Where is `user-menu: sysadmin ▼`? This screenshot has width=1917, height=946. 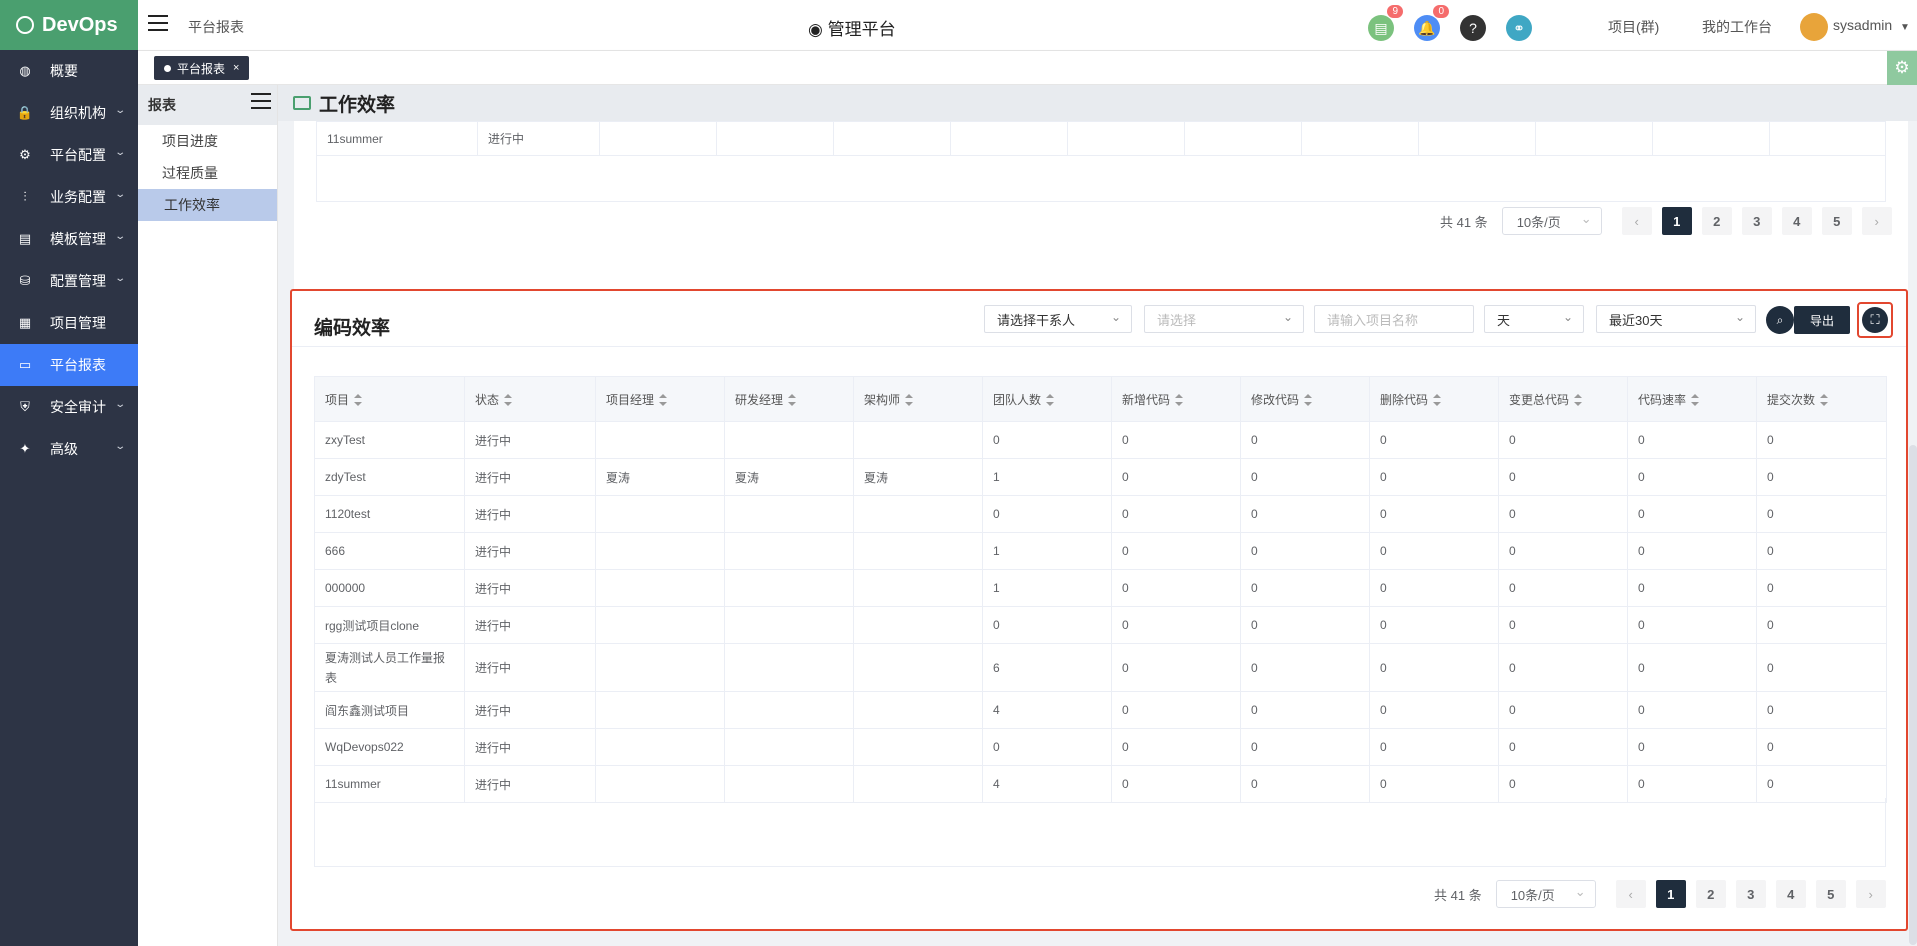 user-menu: sysadmin ▼ is located at coordinates (1871, 25).